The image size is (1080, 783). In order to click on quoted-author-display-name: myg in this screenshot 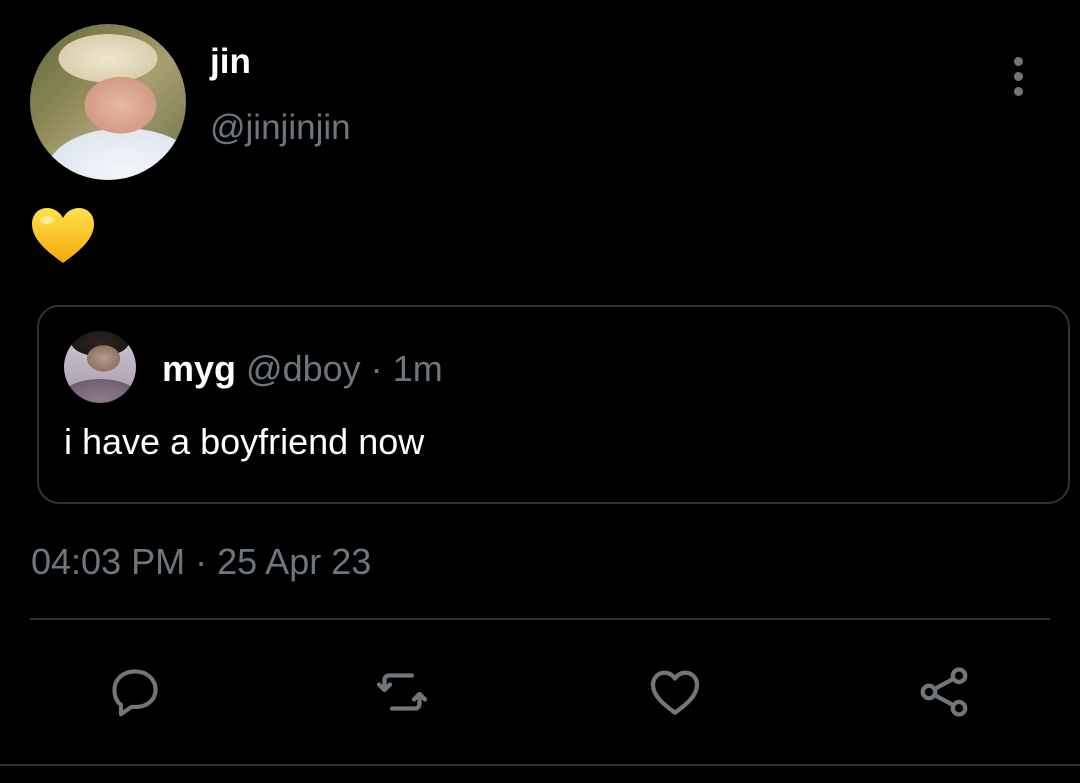, I will do `click(199, 368)`.